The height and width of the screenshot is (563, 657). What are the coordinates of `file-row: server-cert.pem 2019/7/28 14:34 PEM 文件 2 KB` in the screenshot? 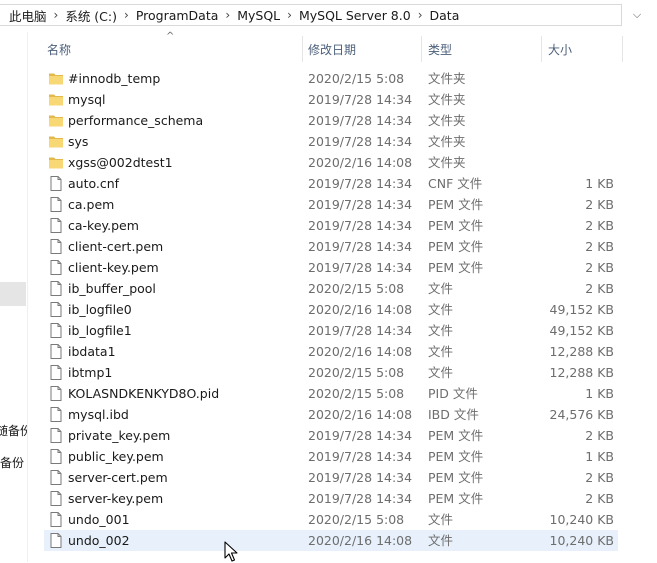 It's located at (331, 477).